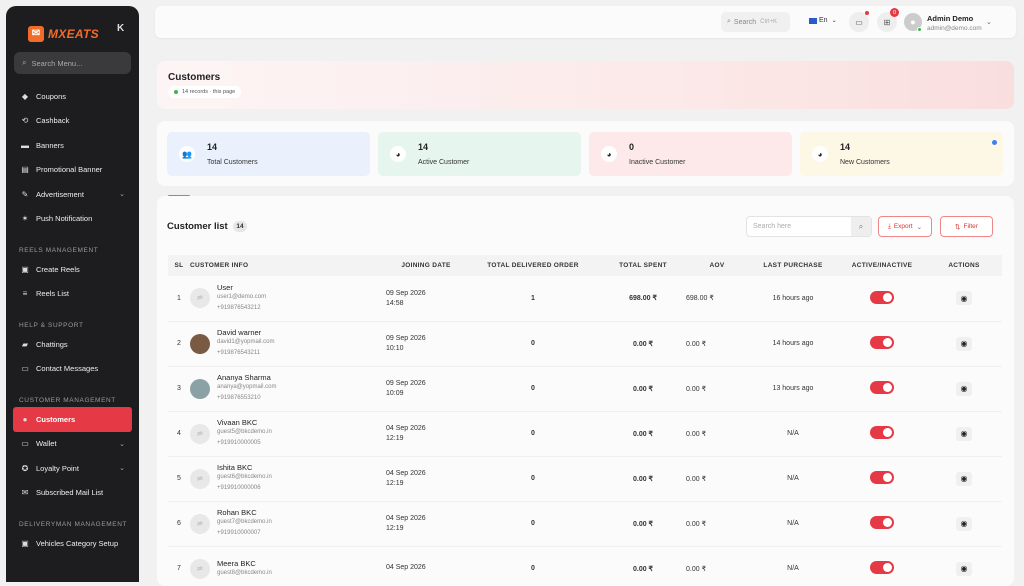 The height and width of the screenshot is (586, 1024). Describe the element at coordinates (809, 226) in the screenshot. I see `customer-search-input: Search here ⌕` at that location.